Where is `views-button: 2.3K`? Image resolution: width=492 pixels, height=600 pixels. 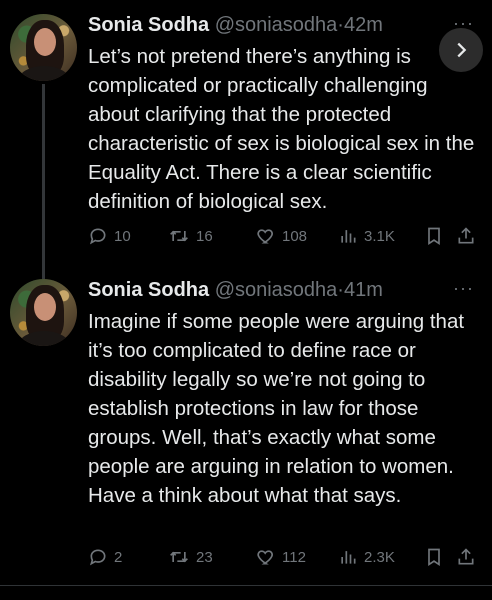 views-button: 2.3K is located at coordinates (366, 557).